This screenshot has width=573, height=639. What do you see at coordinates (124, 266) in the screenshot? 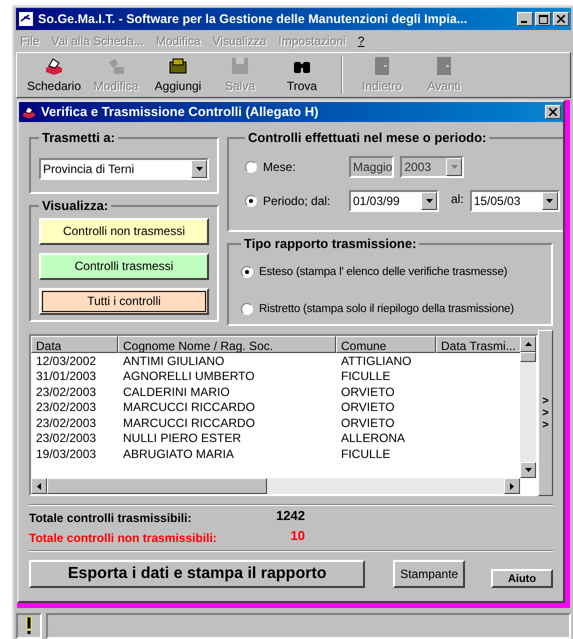
I see `filter-button: Controlli trasmessi` at bounding box center [124, 266].